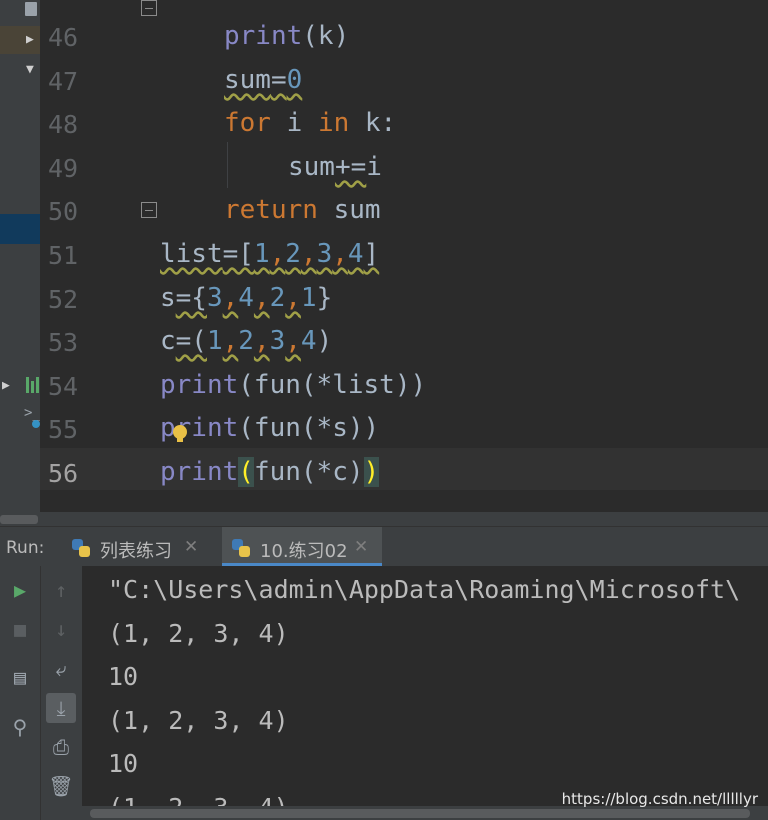  Describe the element at coordinates (20, 590) in the screenshot. I see `run-icon: ▶` at that location.